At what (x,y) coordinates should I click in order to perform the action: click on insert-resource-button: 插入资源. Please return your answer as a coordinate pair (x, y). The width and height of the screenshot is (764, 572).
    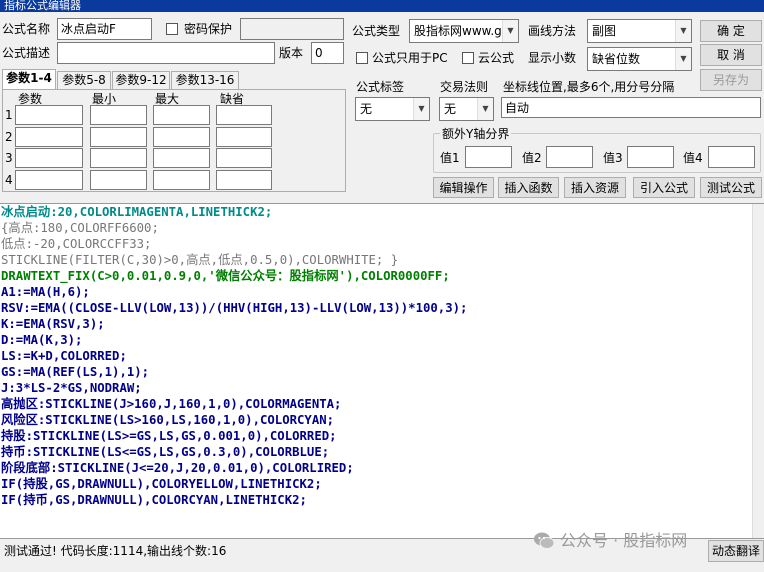
    Looking at the image, I should click on (595, 187).